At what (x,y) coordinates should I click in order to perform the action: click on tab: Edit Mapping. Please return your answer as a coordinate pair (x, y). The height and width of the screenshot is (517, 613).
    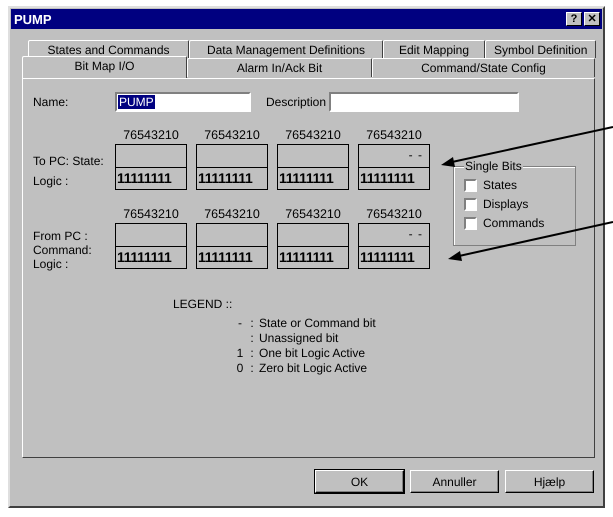
    Looking at the image, I should click on (434, 49).